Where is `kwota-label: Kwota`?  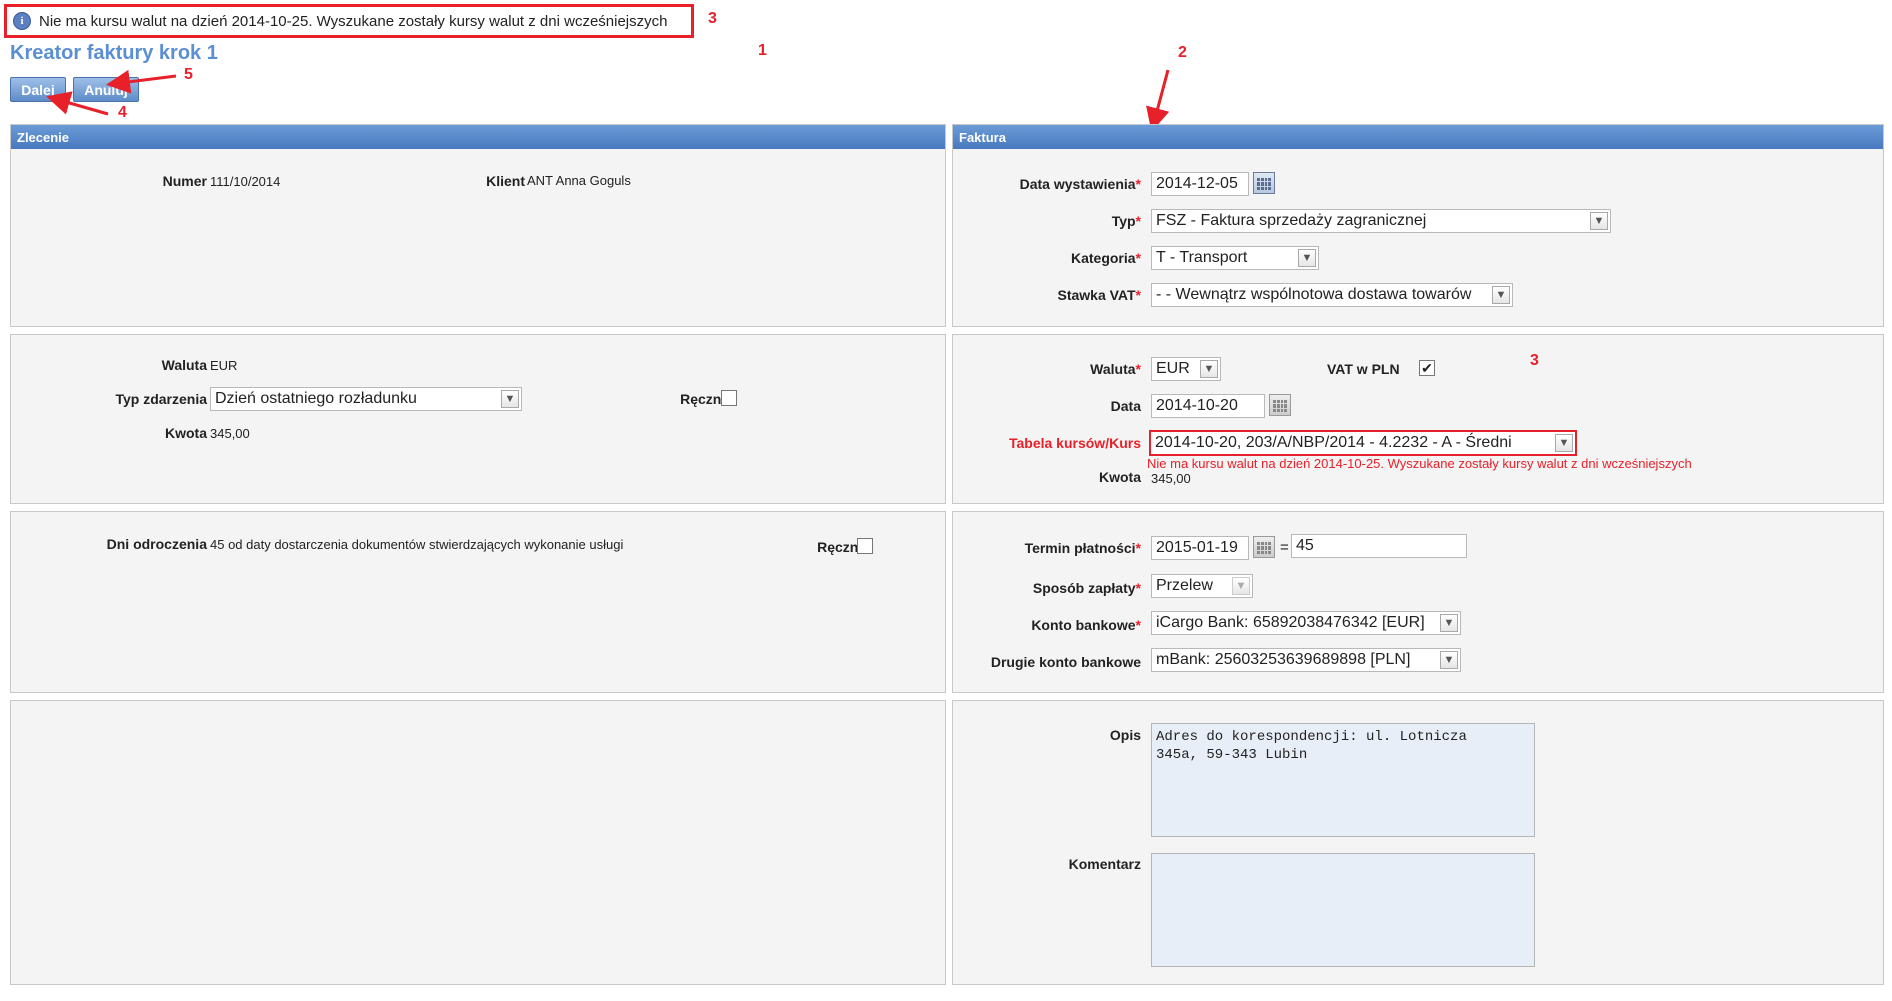 kwota-label: Kwota is located at coordinates (186, 433).